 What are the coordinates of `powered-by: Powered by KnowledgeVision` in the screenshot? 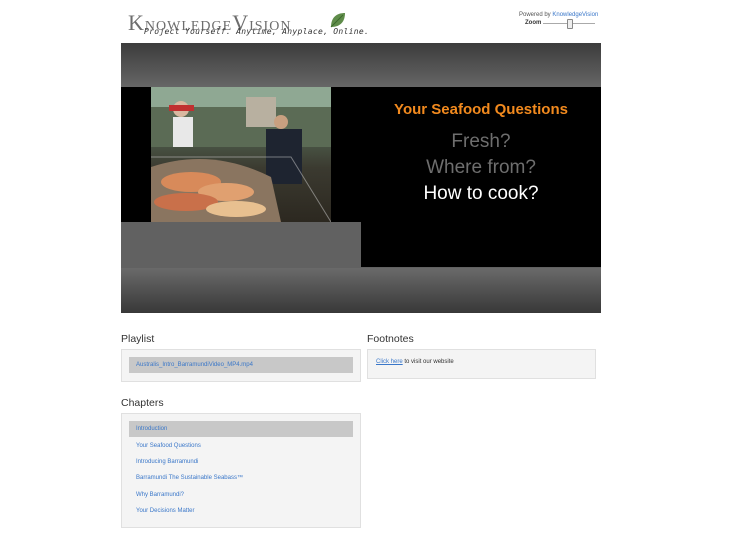 It's located at (559, 15).